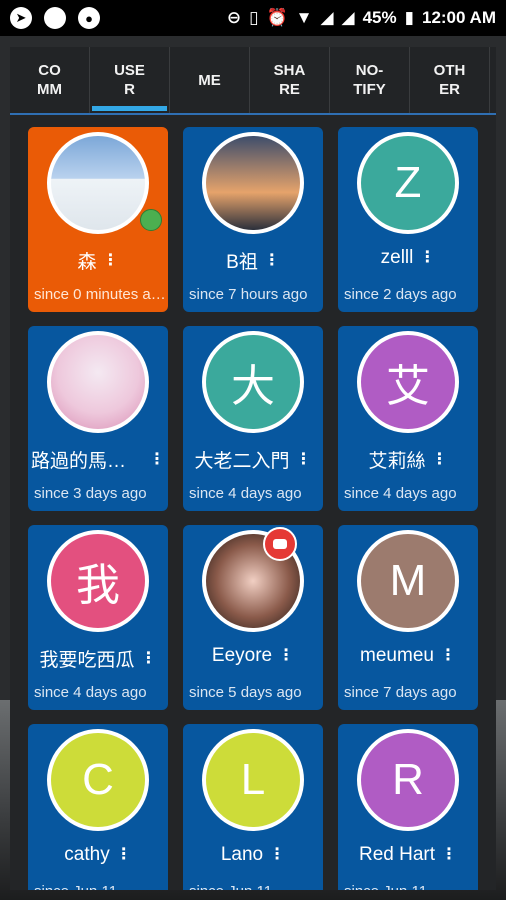  I want to click on user-name-row: cathy ⋮, so click(98, 855).